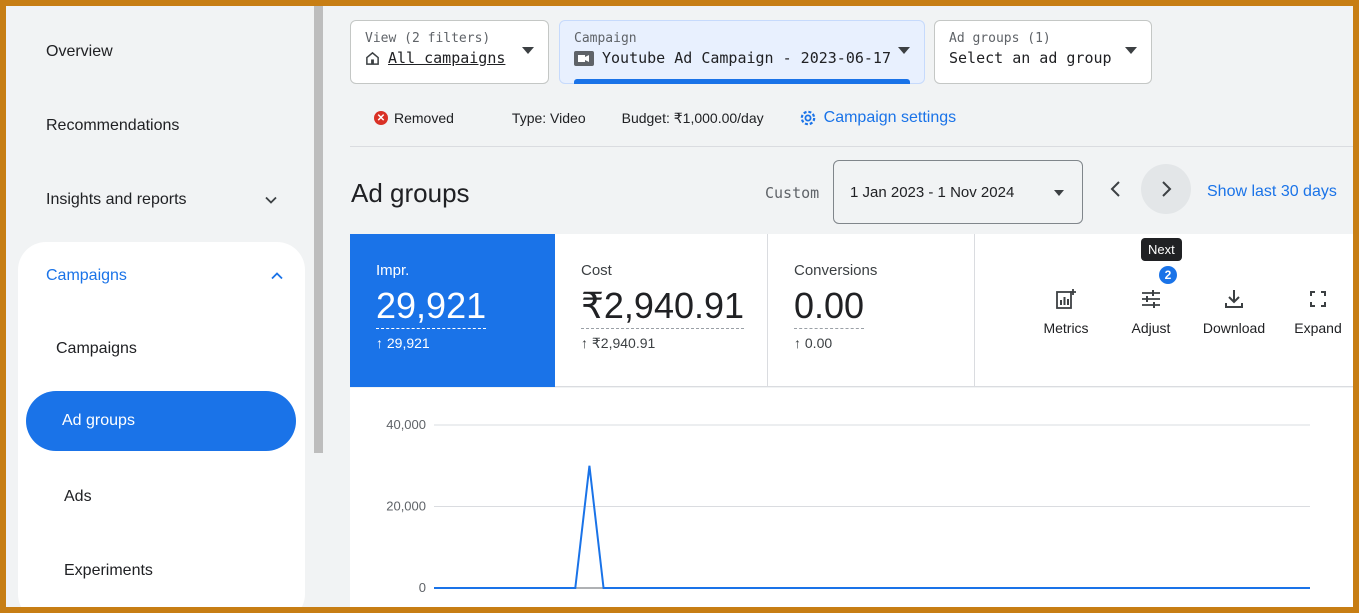 This screenshot has width=1359, height=613. Describe the element at coordinates (1318, 299) in the screenshot. I see `expand-icon` at that location.